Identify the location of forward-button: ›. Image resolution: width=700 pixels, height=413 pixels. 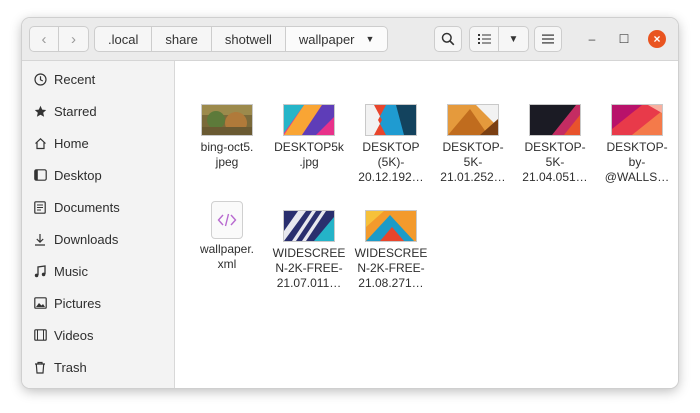
(74, 39).